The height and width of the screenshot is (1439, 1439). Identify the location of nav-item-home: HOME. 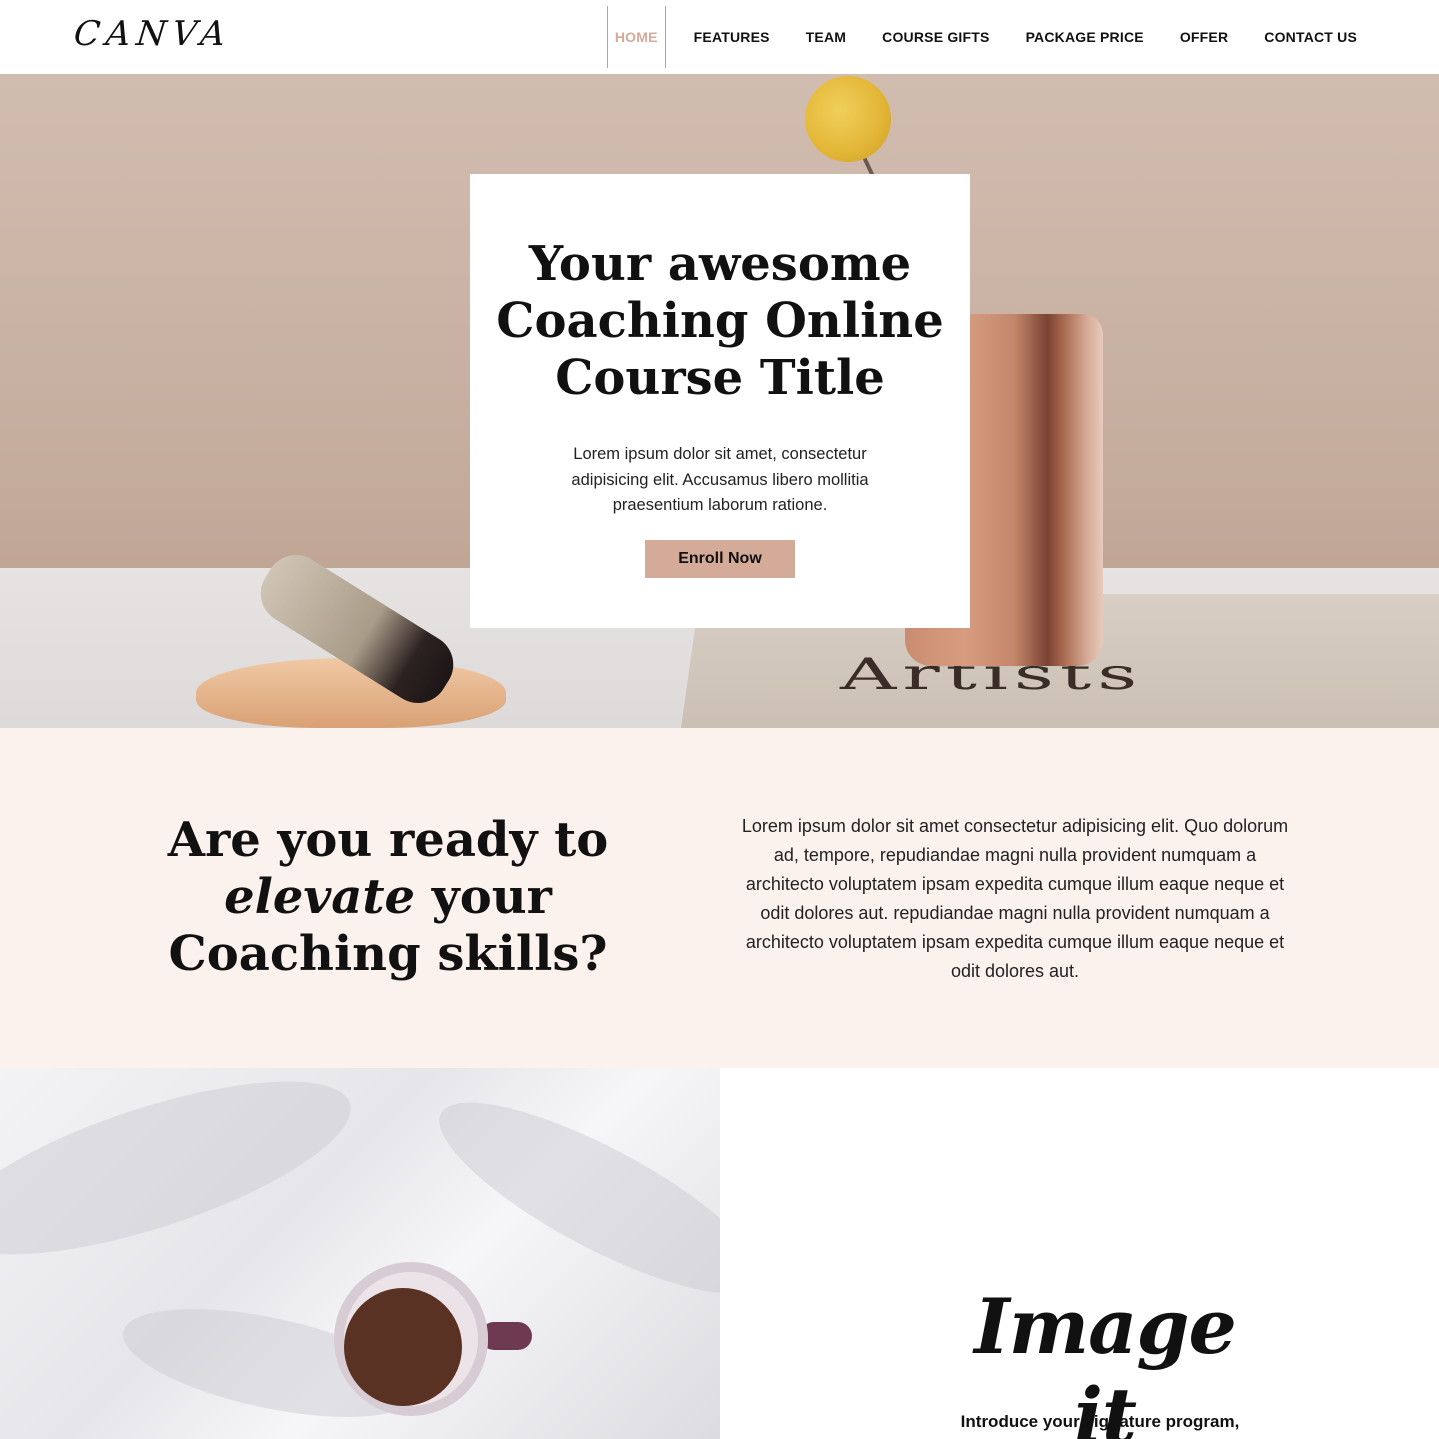
(636, 37).